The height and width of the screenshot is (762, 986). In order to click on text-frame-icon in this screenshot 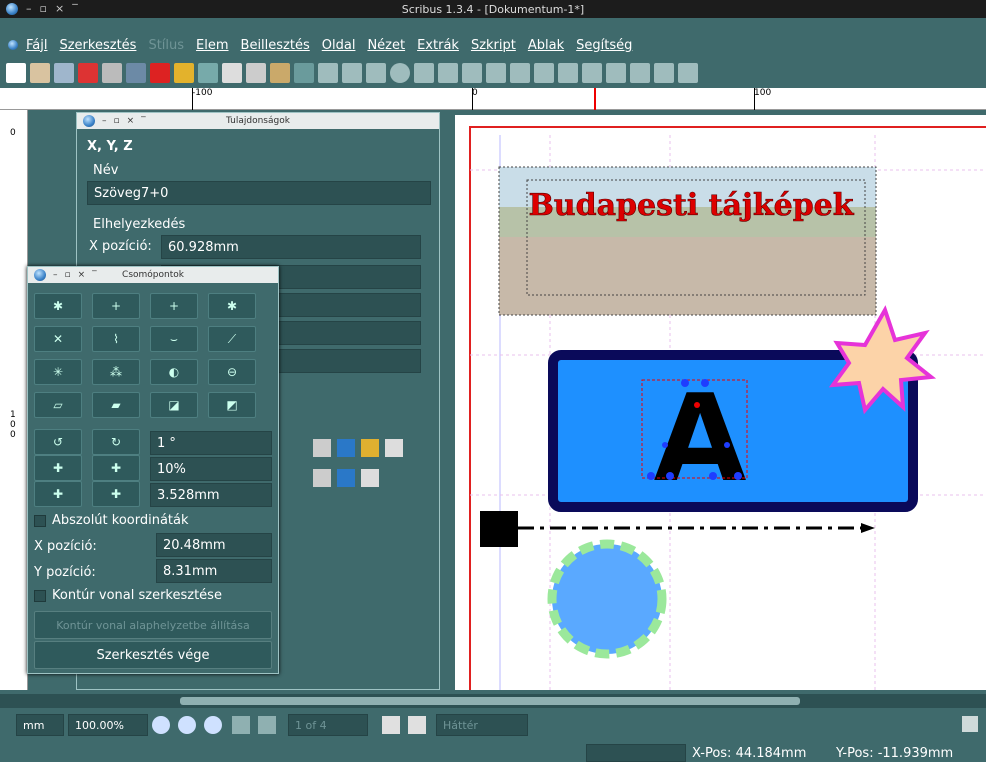, I will do `click(328, 73)`.